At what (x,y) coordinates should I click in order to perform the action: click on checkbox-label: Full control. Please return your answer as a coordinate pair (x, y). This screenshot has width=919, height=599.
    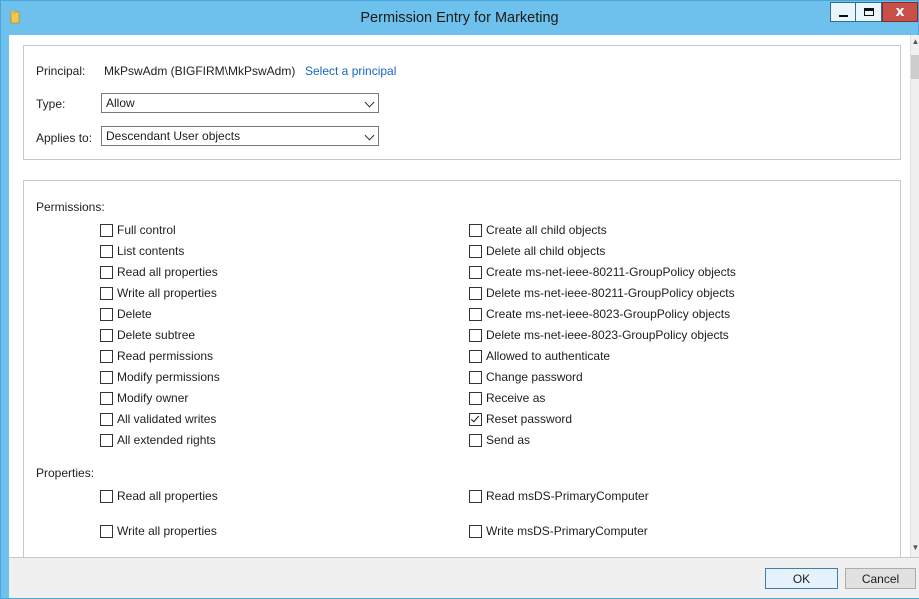
    Looking at the image, I should click on (146, 230).